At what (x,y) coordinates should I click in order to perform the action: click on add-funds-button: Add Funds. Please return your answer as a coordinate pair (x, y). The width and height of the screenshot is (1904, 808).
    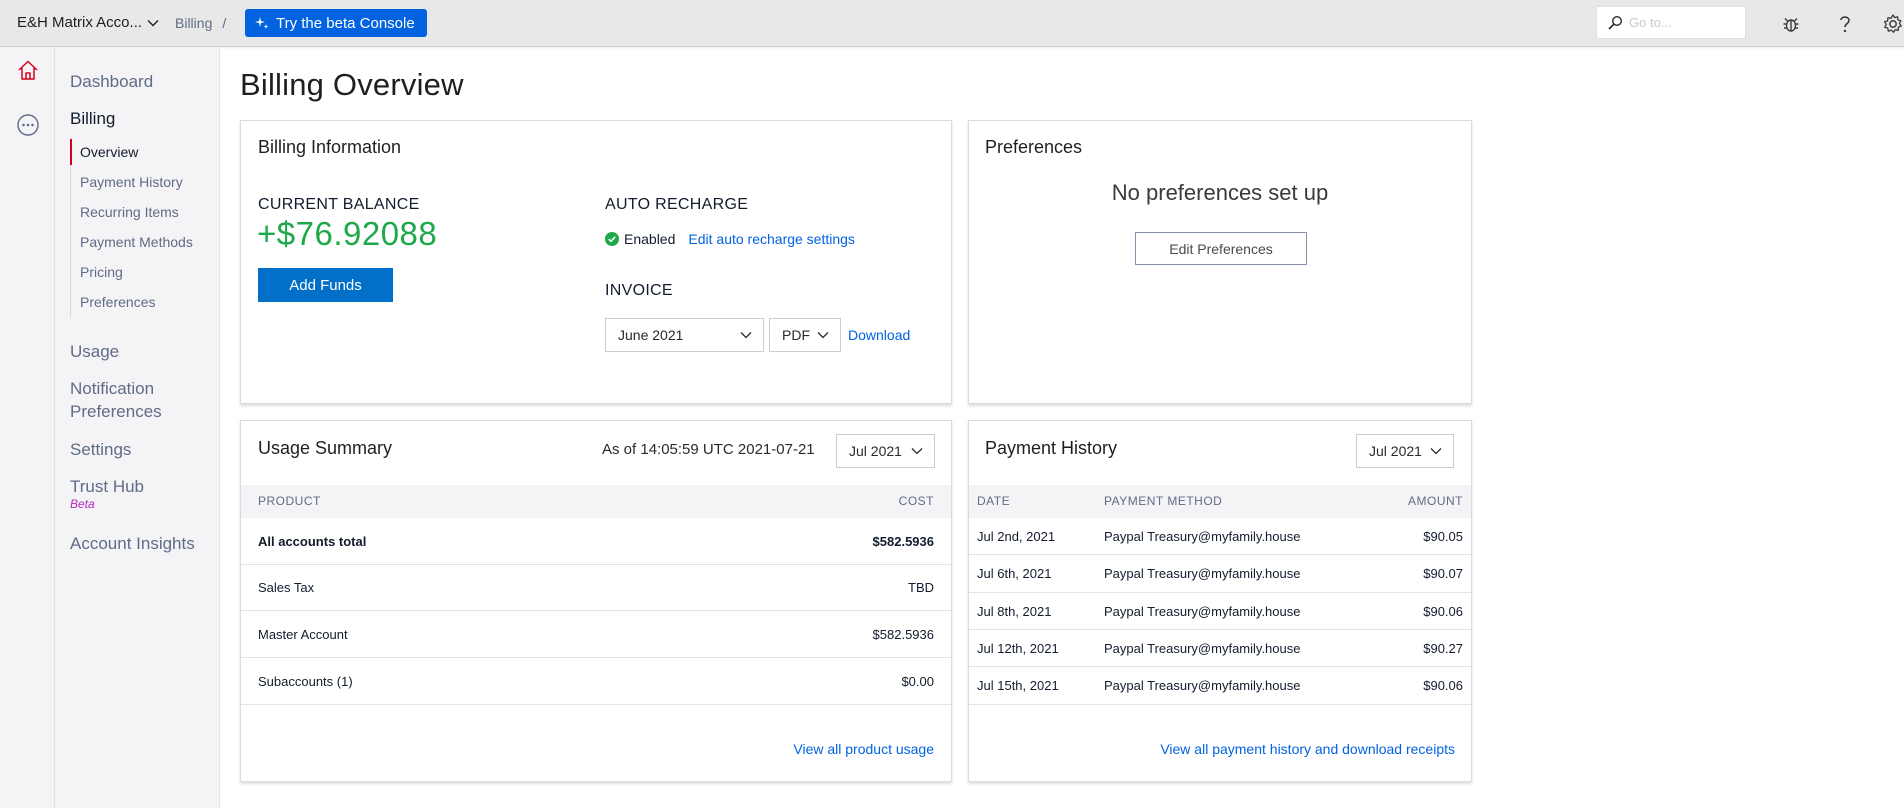
    Looking at the image, I should click on (325, 285).